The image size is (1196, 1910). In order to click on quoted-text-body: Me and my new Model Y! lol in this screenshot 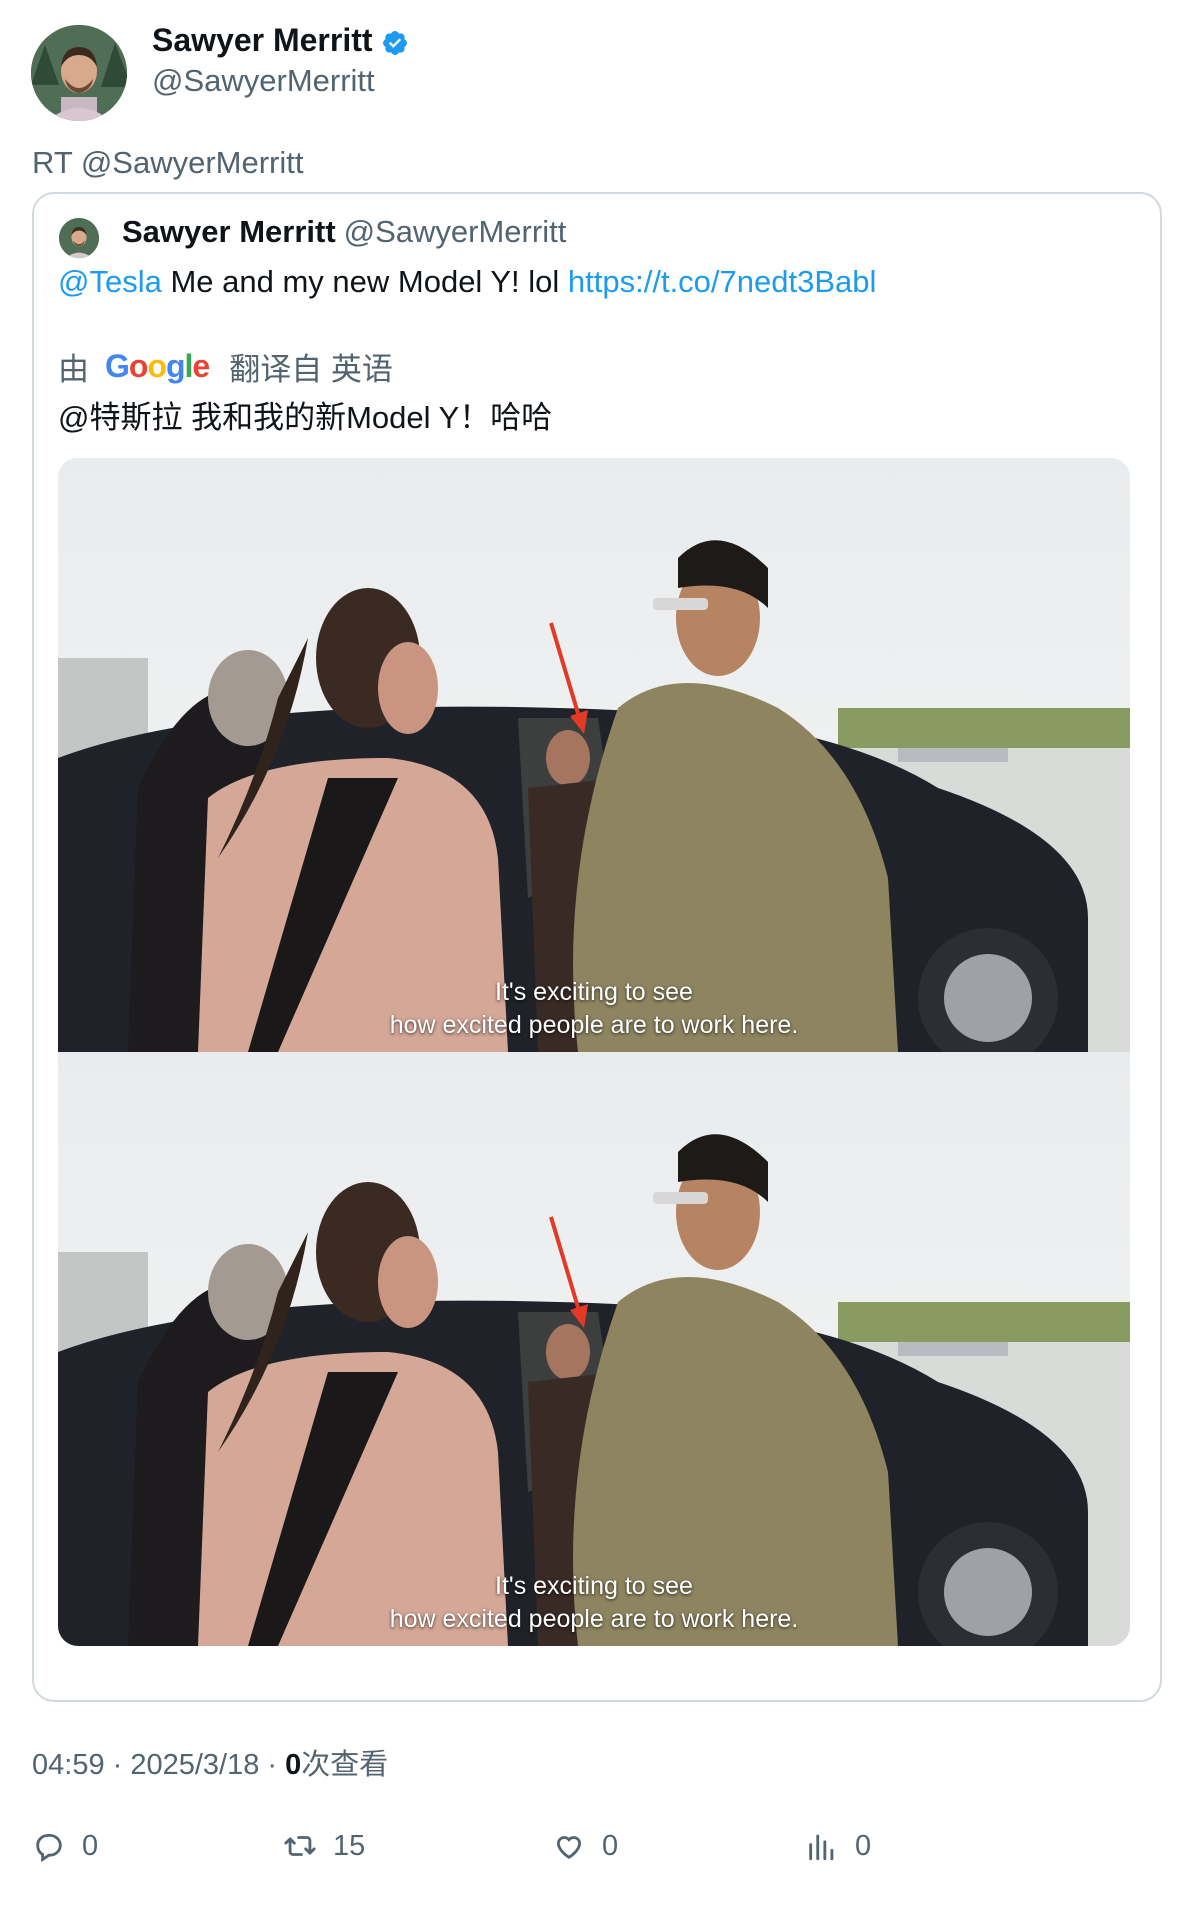, I will do `click(364, 281)`.